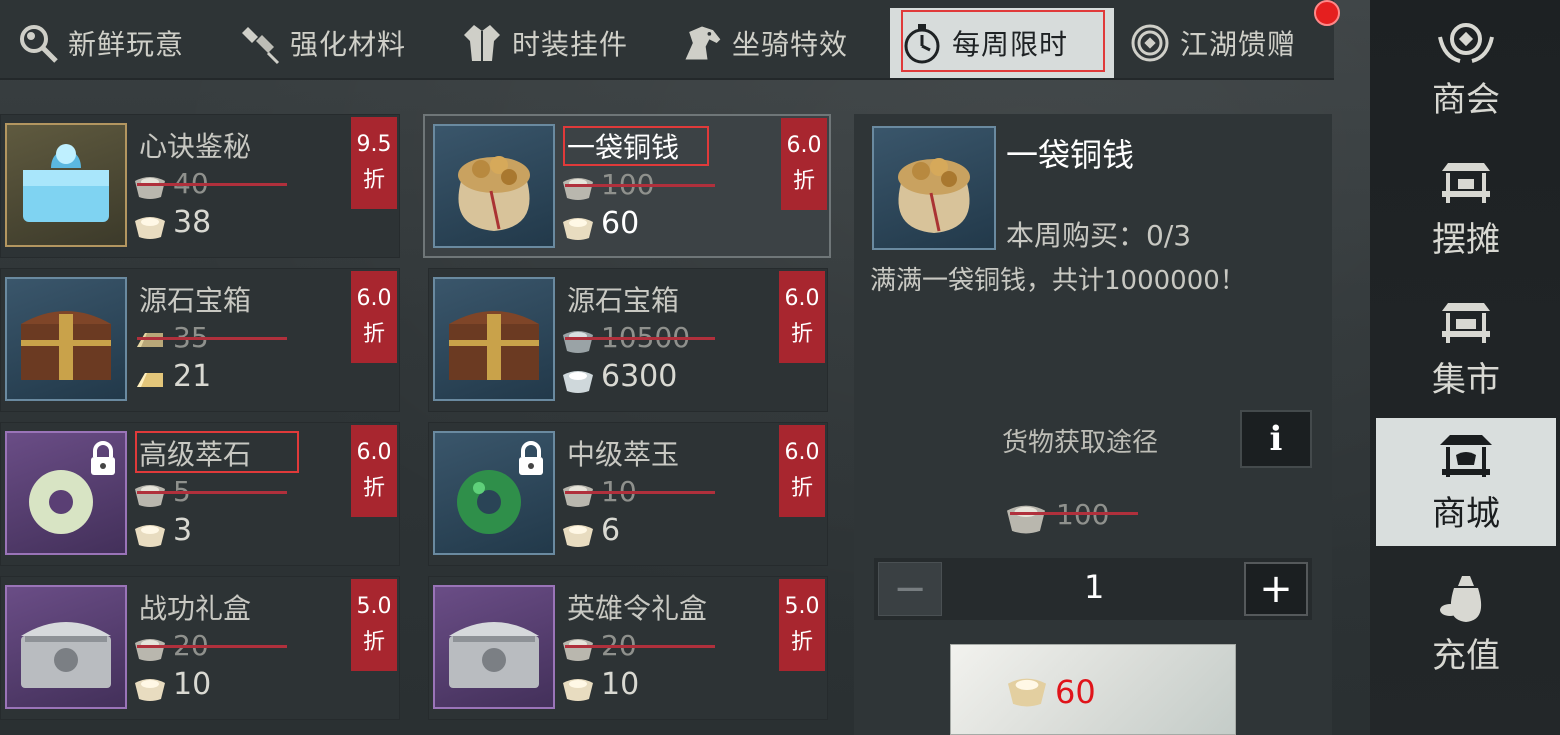  Describe the element at coordinates (570, 44) in the screenshot. I see `tab-label: 时装挂件` at that location.